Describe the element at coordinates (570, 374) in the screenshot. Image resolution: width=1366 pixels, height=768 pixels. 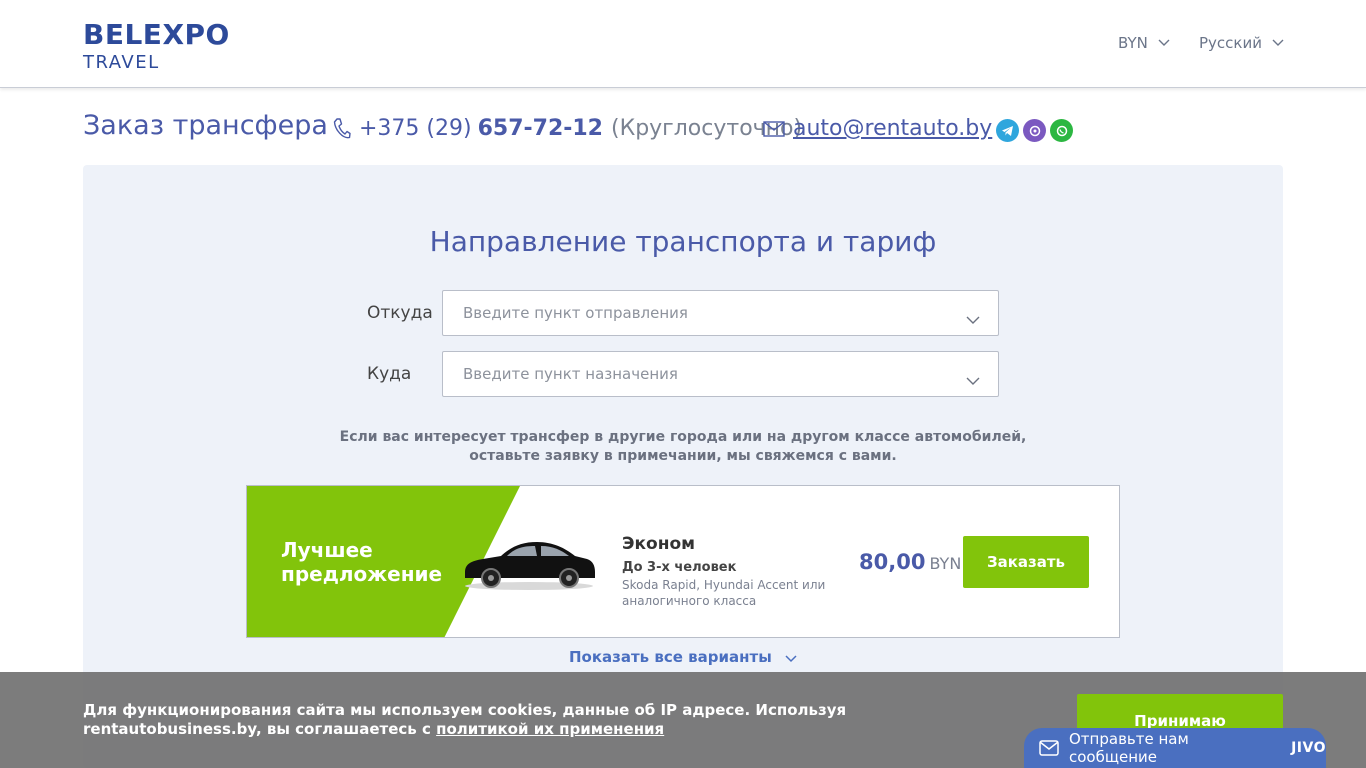
I see `to-placeholder: Введите пункт назначения` at that location.